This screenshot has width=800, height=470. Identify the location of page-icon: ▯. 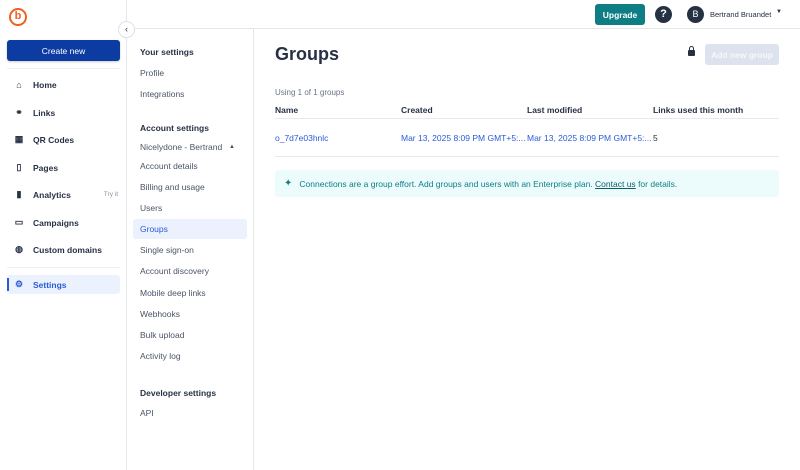
(19, 167).